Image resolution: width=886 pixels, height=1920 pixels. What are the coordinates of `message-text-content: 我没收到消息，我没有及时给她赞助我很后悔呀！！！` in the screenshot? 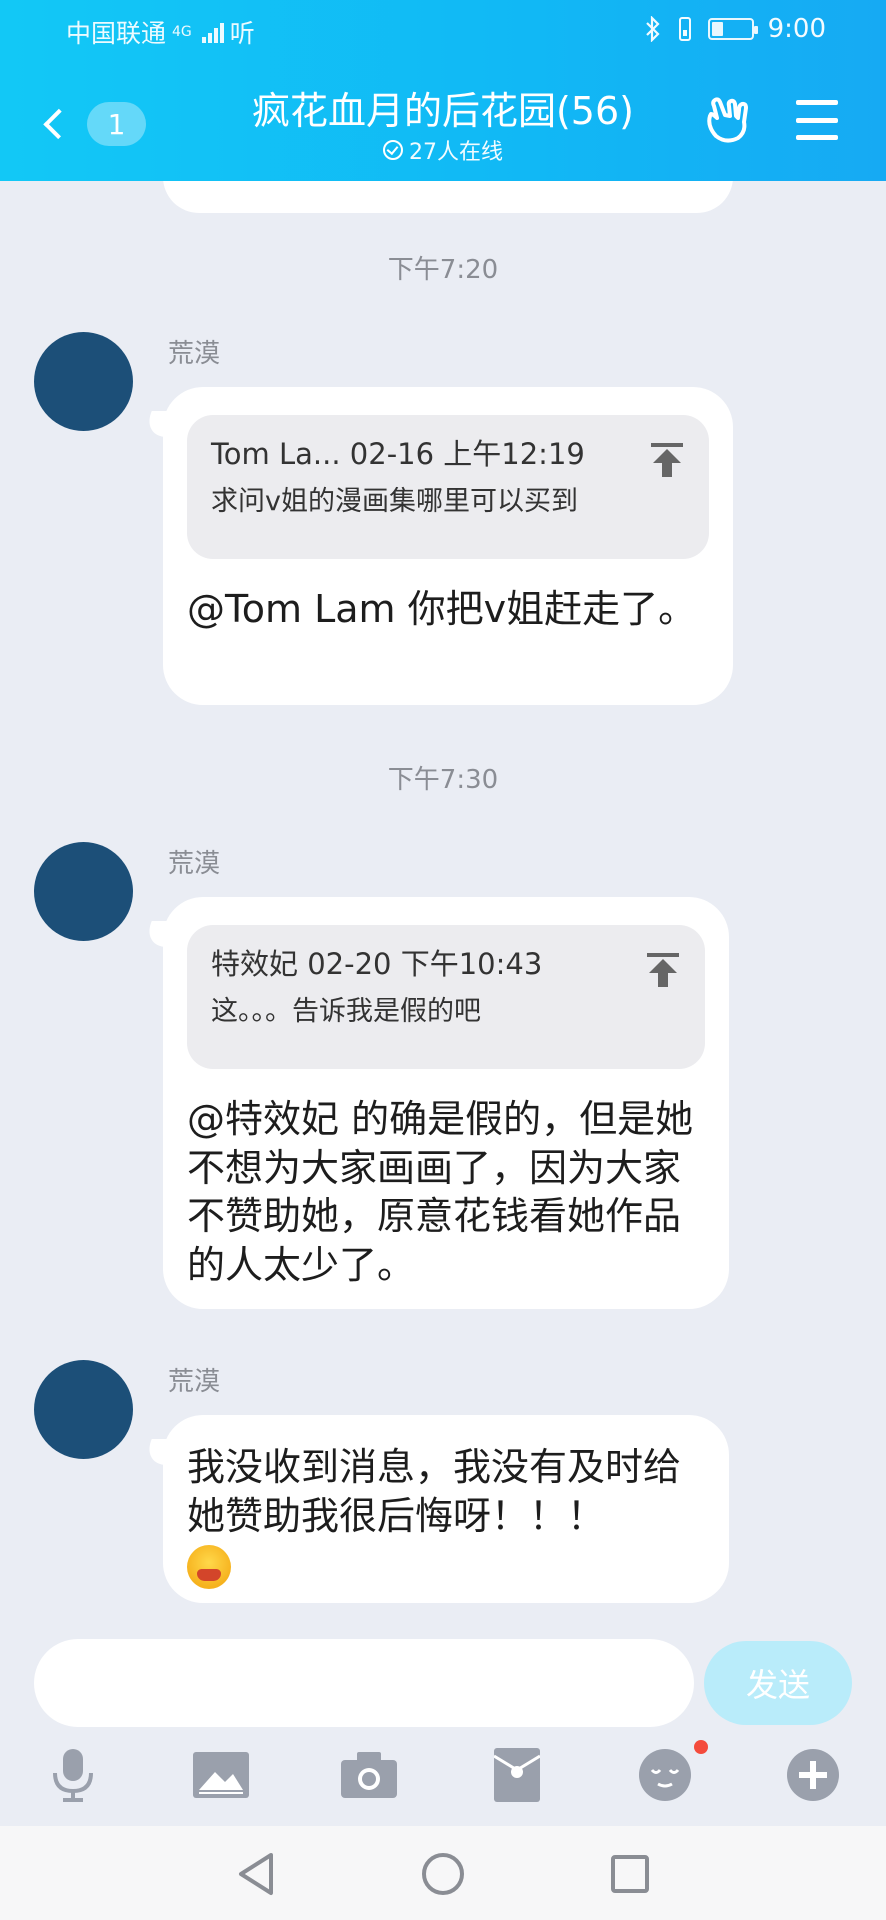 It's located at (434, 1491).